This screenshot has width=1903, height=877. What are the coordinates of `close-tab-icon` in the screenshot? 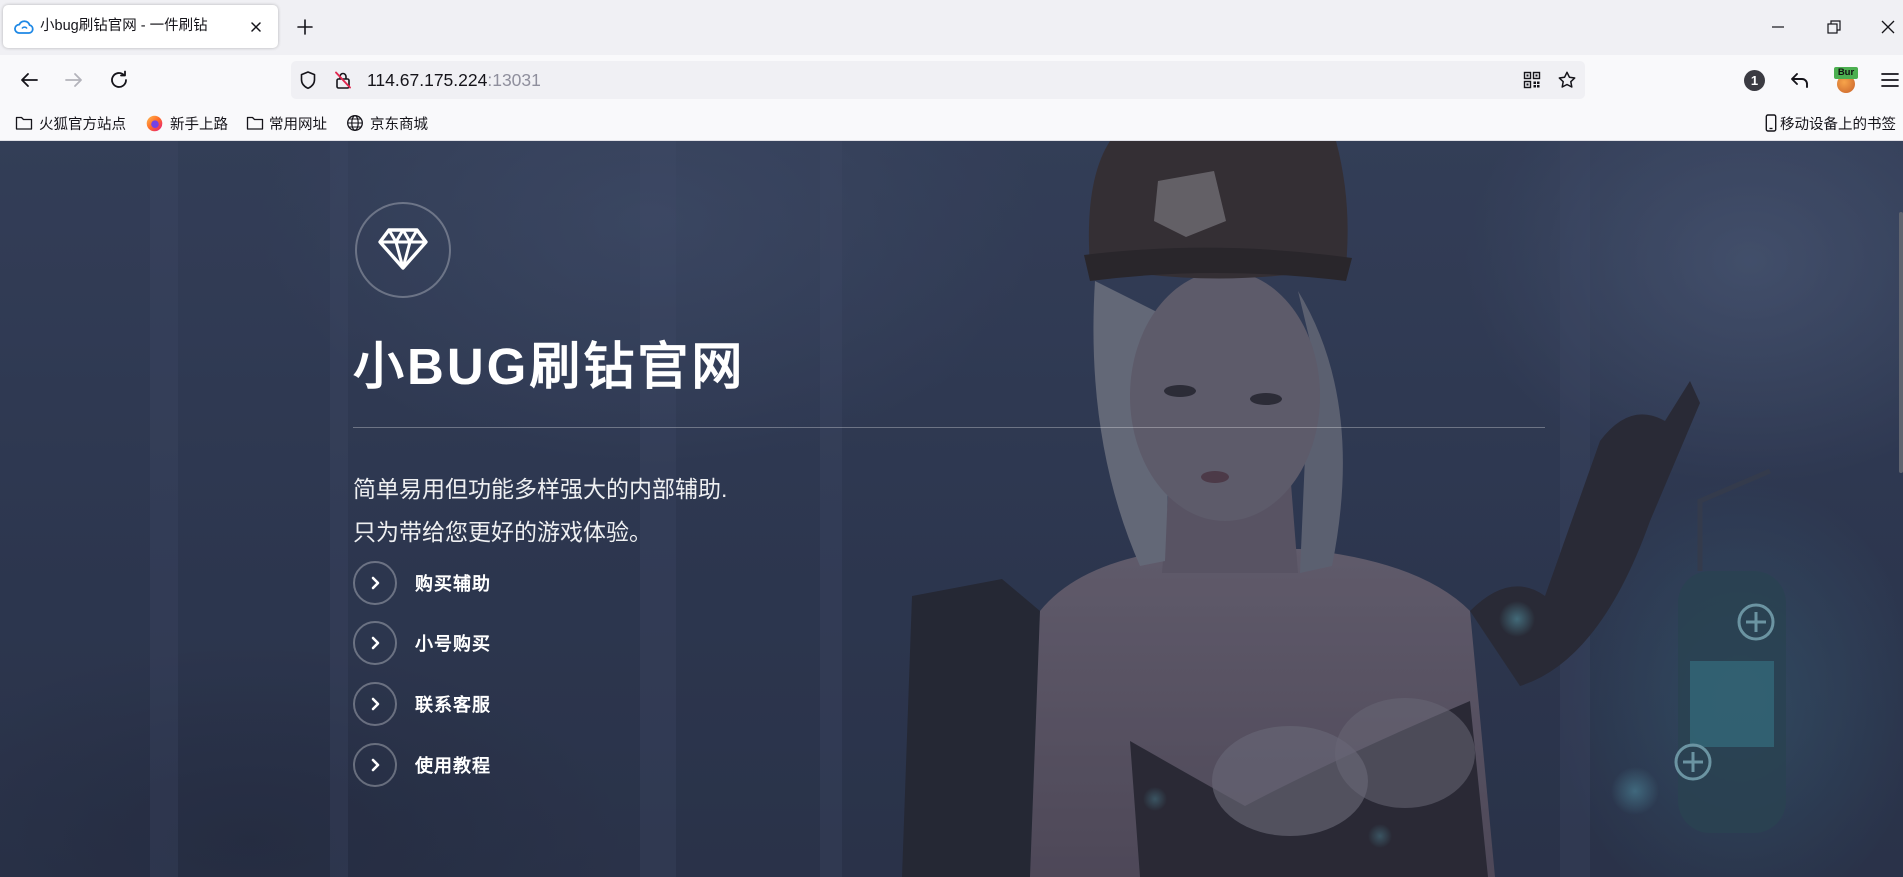 It's located at (256, 27).